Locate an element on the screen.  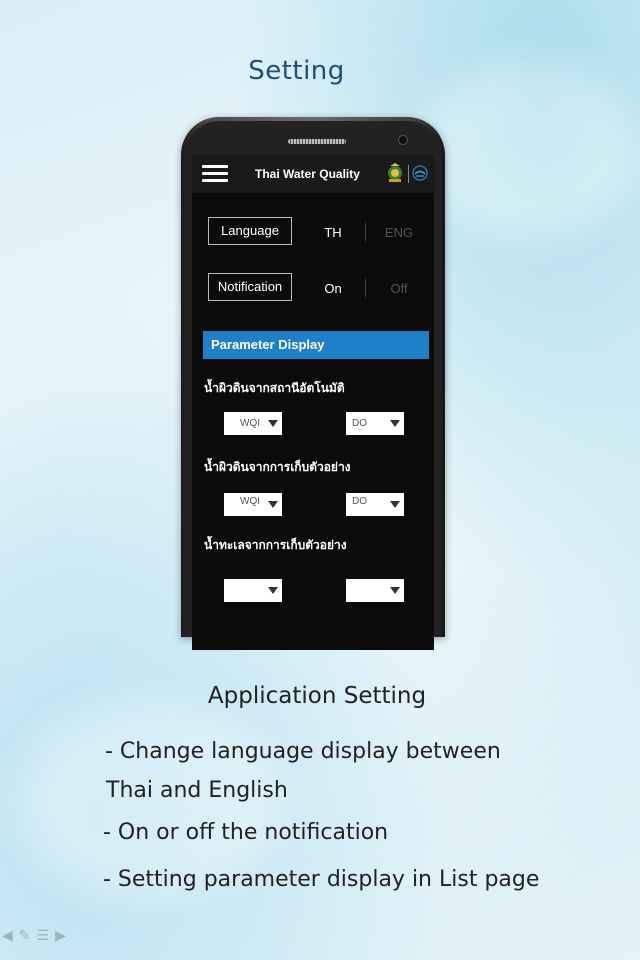
phone-camera is located at coordinates (403, 140).